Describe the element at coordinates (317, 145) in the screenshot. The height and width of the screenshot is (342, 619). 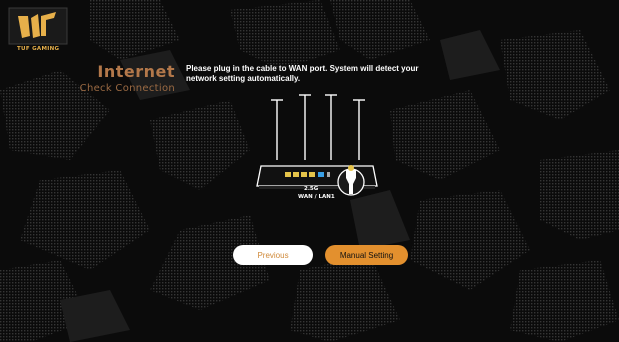
I see `router-illustration` at that location.